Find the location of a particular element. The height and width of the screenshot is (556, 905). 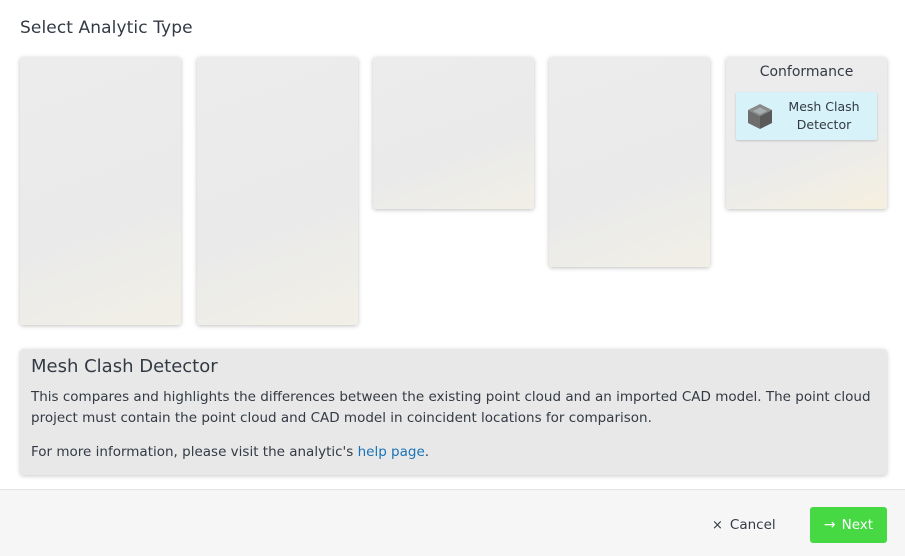

dialog-title: Select Analytic Type is located at coordinates (106, 28).